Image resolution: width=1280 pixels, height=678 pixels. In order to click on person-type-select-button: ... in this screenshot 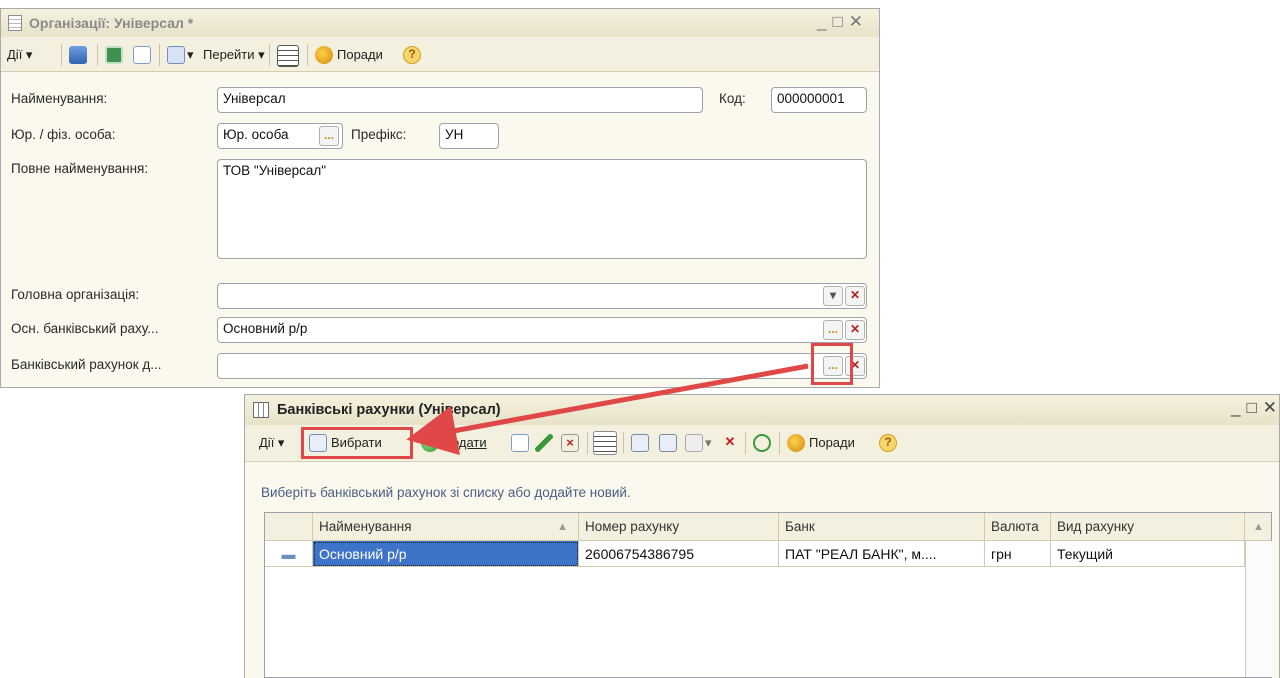, I will do `click(329, 136)`.